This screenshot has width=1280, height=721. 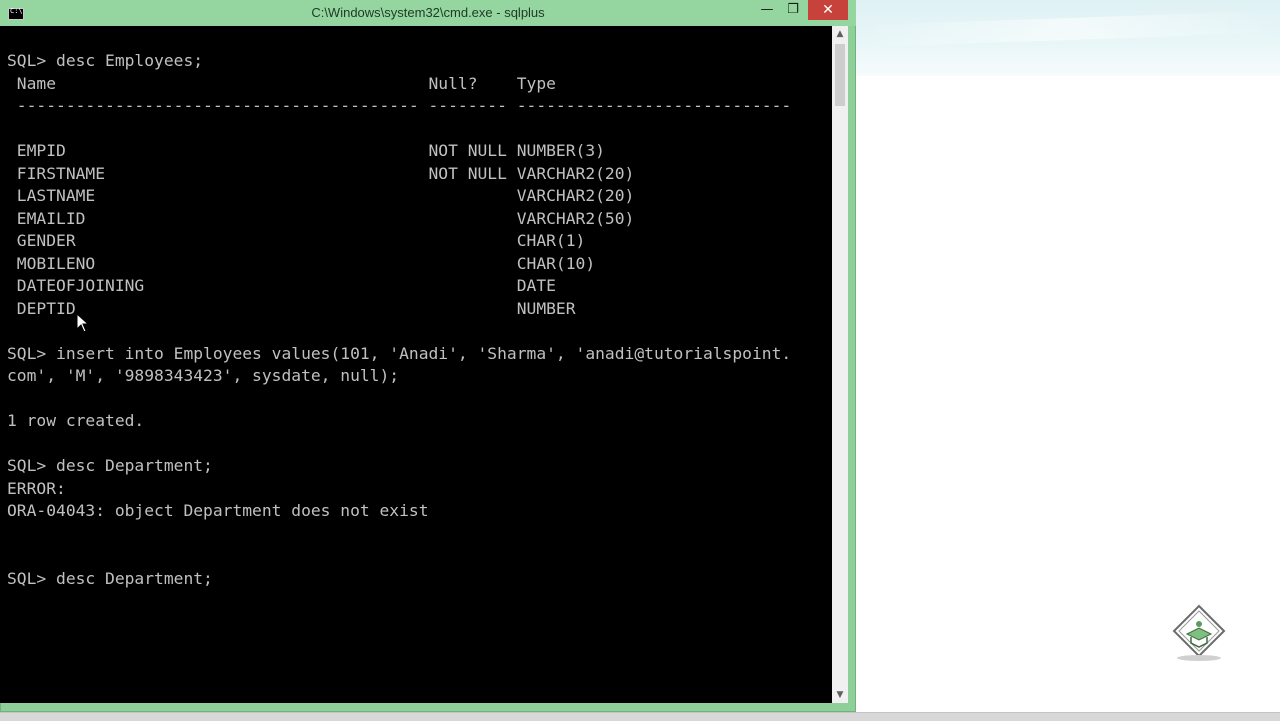 What do you see at coordinates (840, 75) in the screenshot?
I see `scrollbar-thumb` at bounding box center [840, 75].